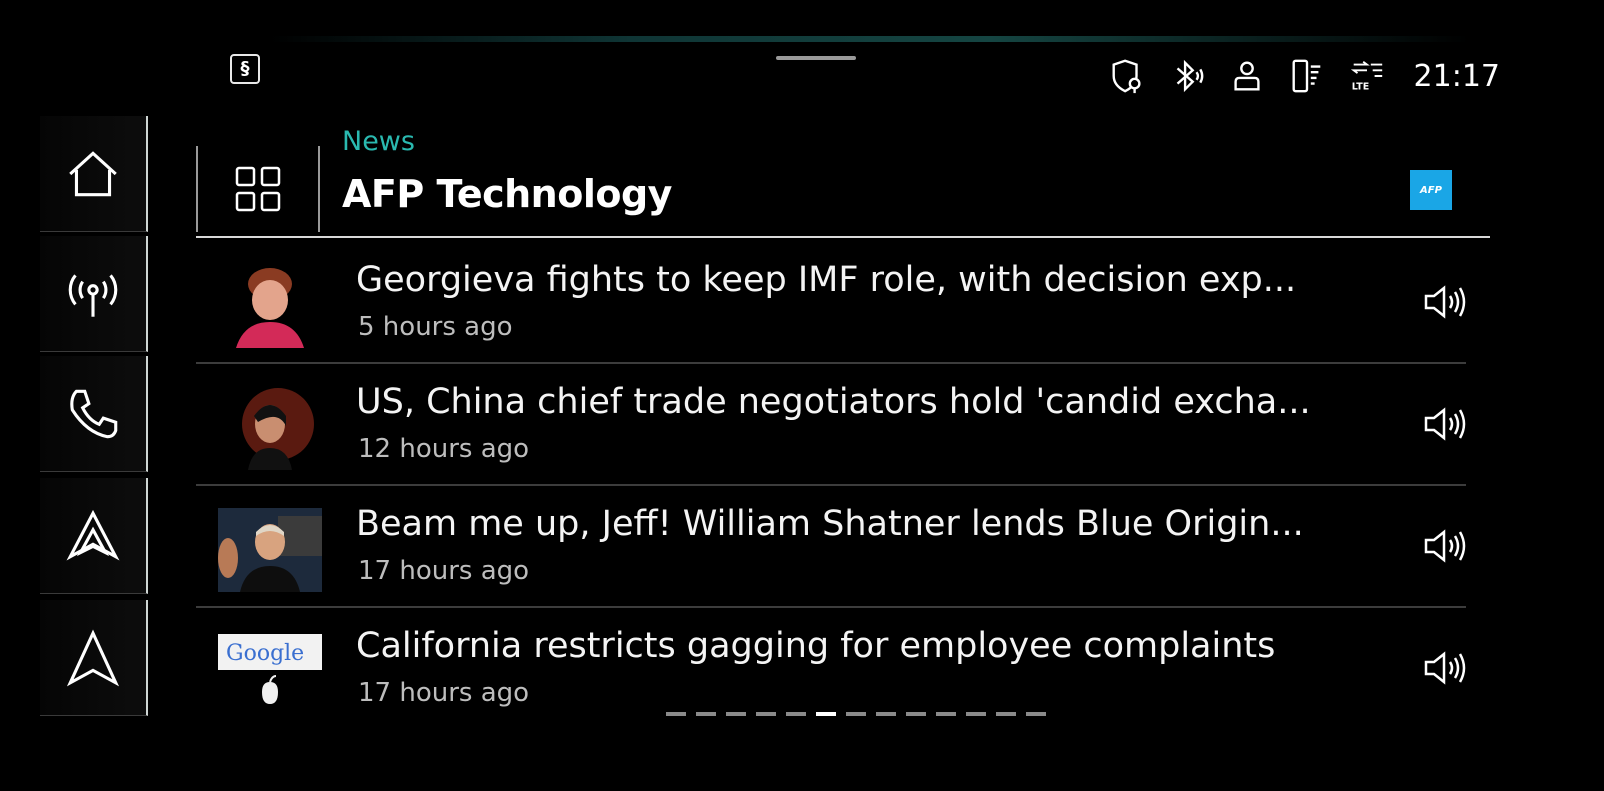 This screenshot has height=791, width=1604. Describe the element at coordinates (435, 327) in the screenshot. I see `news-time: 5 hours ago` at that location.